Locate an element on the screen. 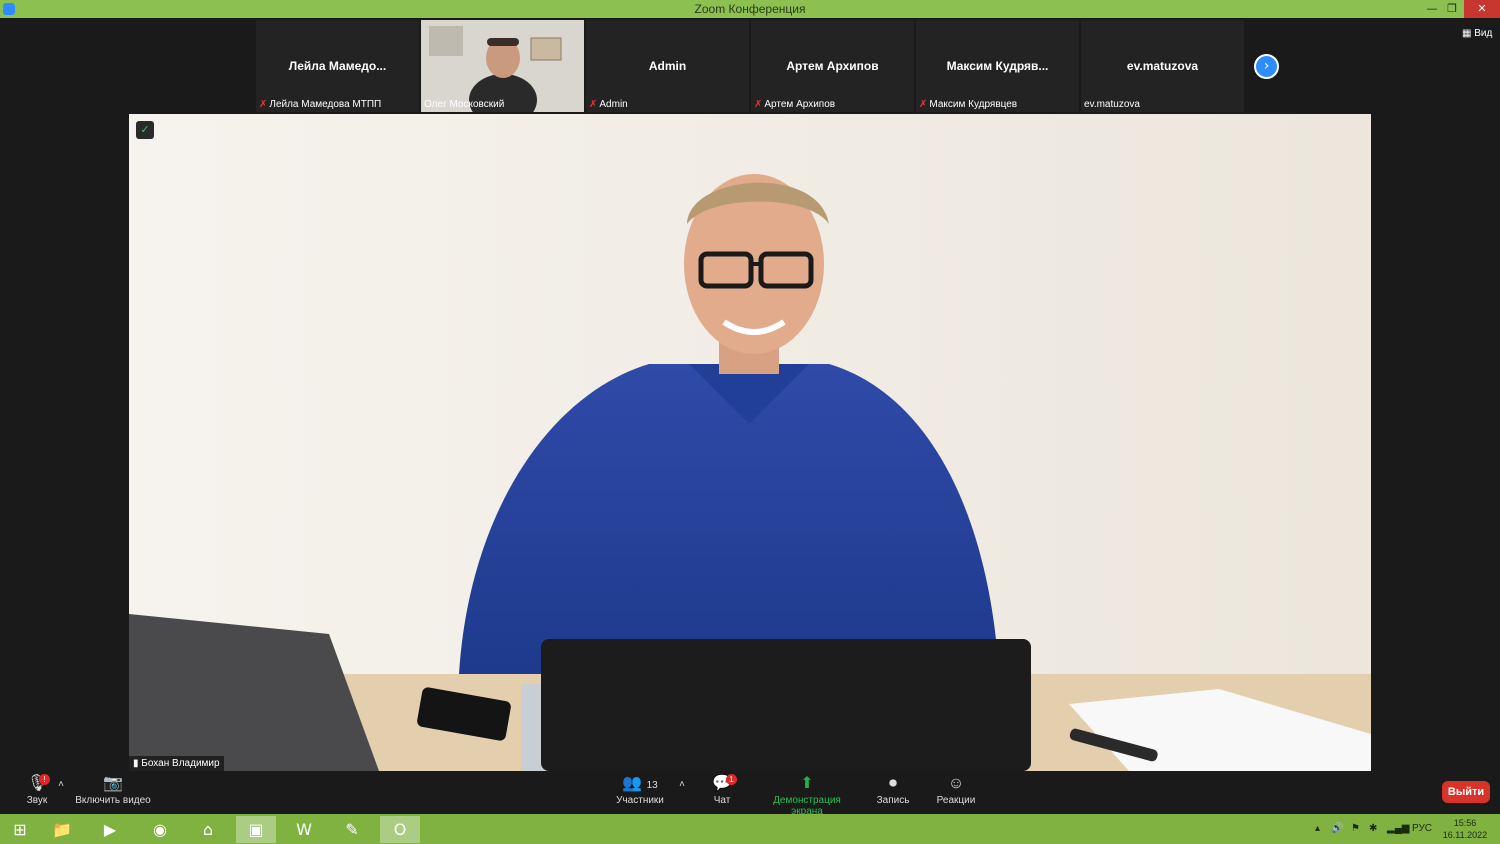  participant-tile-video: Олег Московский is located at coordinates (502, 66).